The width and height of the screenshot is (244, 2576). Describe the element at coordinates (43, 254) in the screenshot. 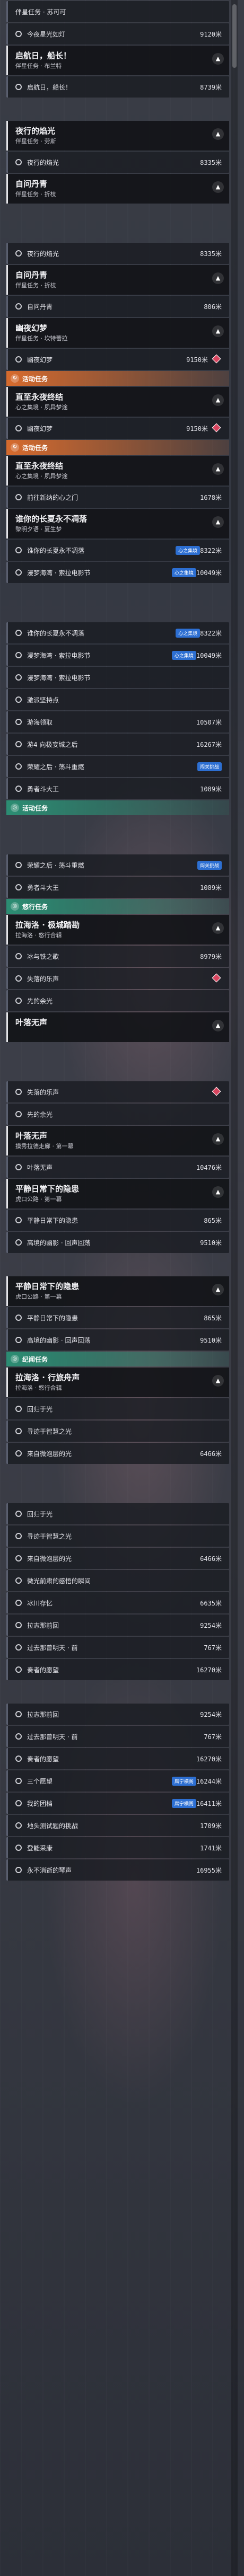

I see `step-label: 夜行的焰光` at that location.